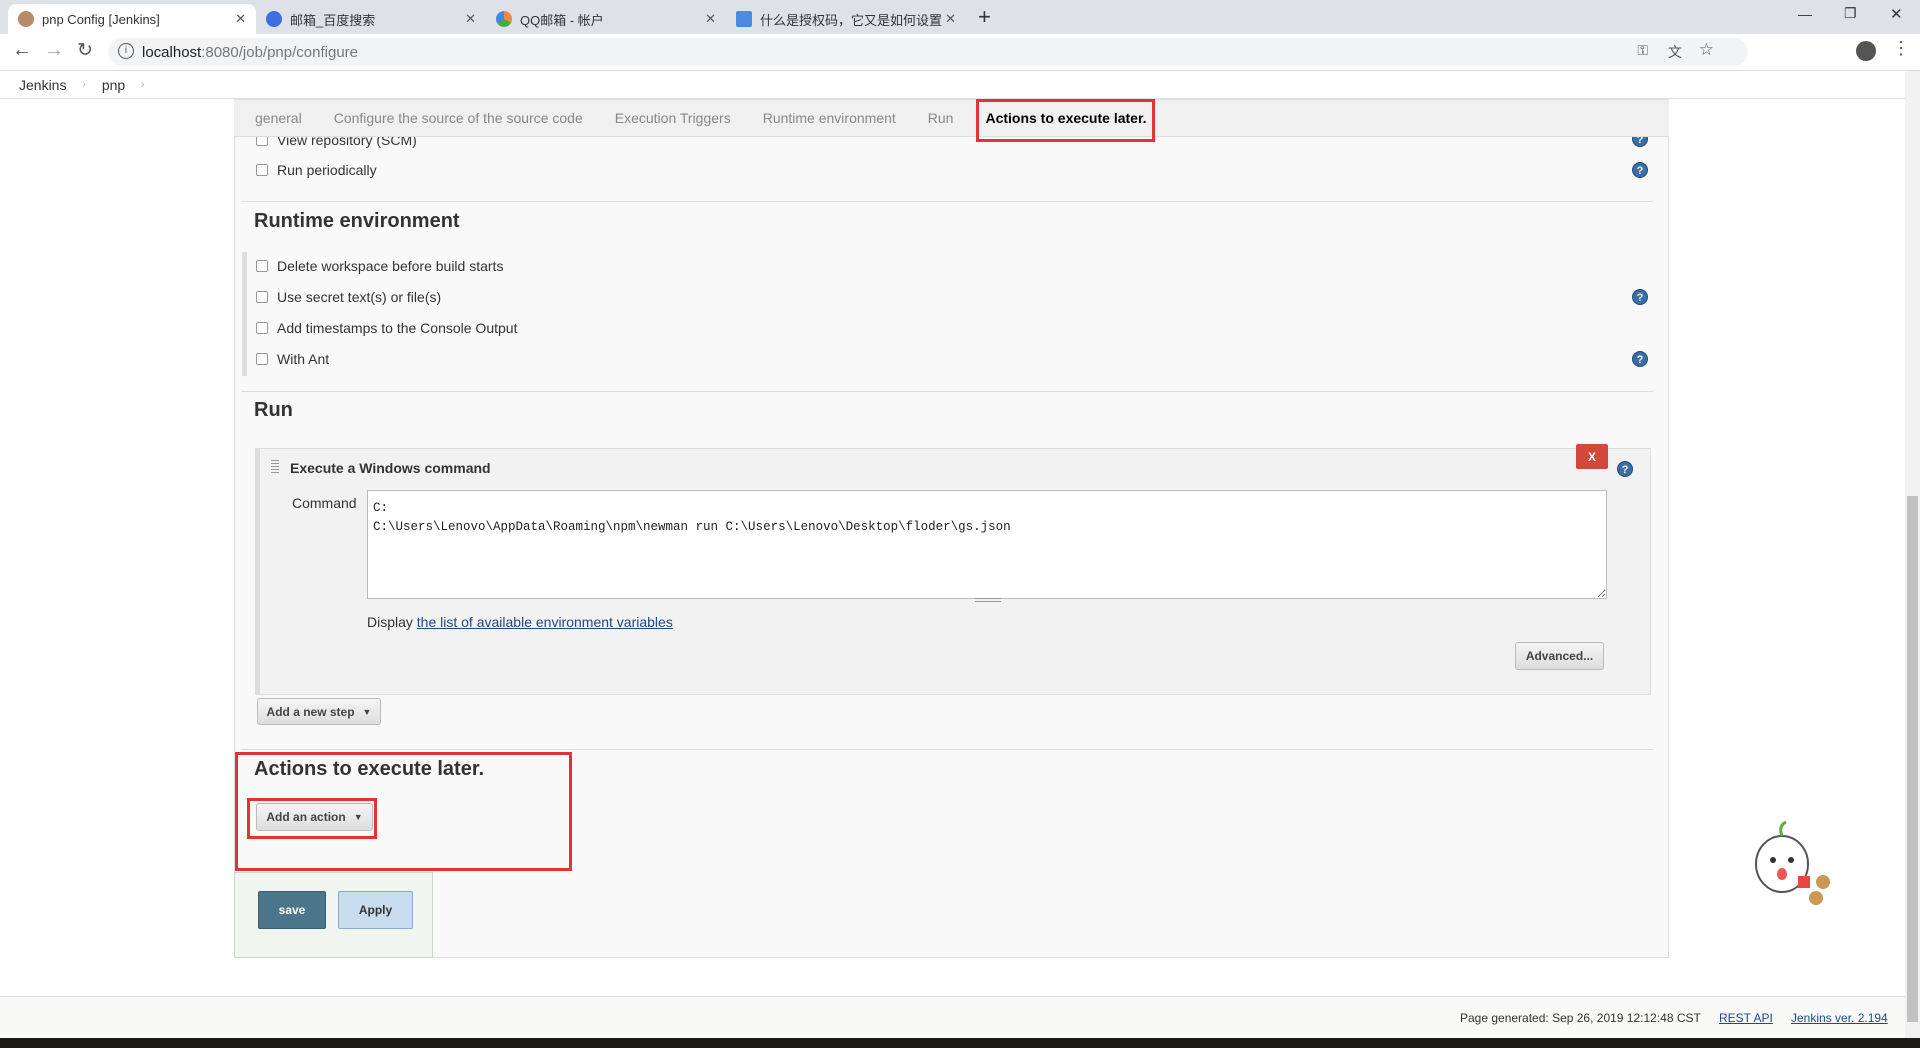 The height and width of the screenshot is (1048, 1920). What do you see at coordinates (504, 19) in the screenshot?
I see `qq-favicon-icon` at bounding box center [504, 19].